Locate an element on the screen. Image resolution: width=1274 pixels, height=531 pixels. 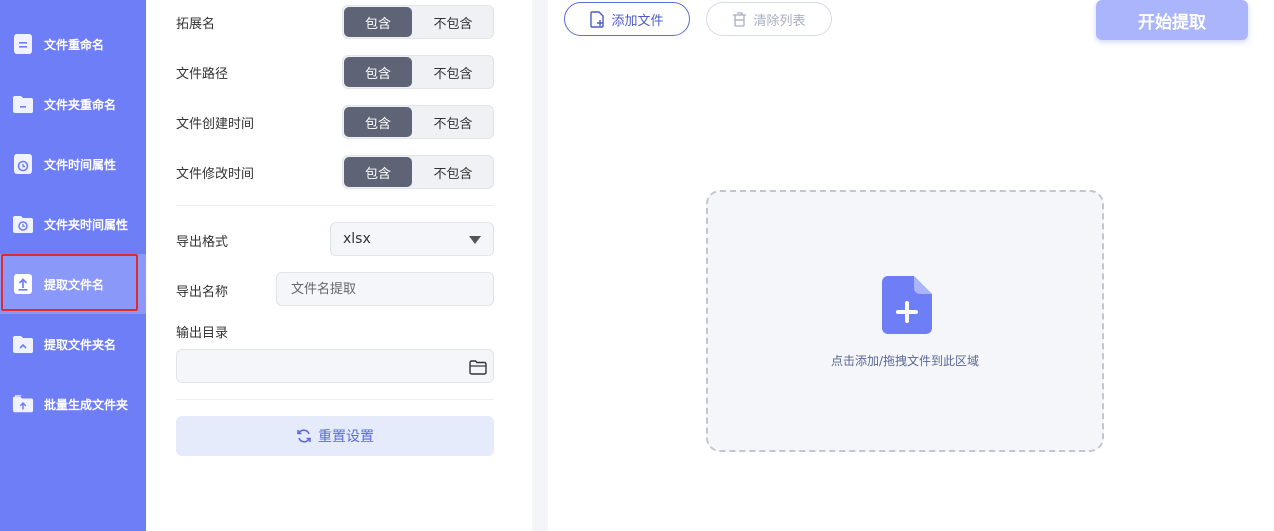
dropzone-hint: 点击添加/拖拽文件到此区域 is located at coordinates (905, 361).